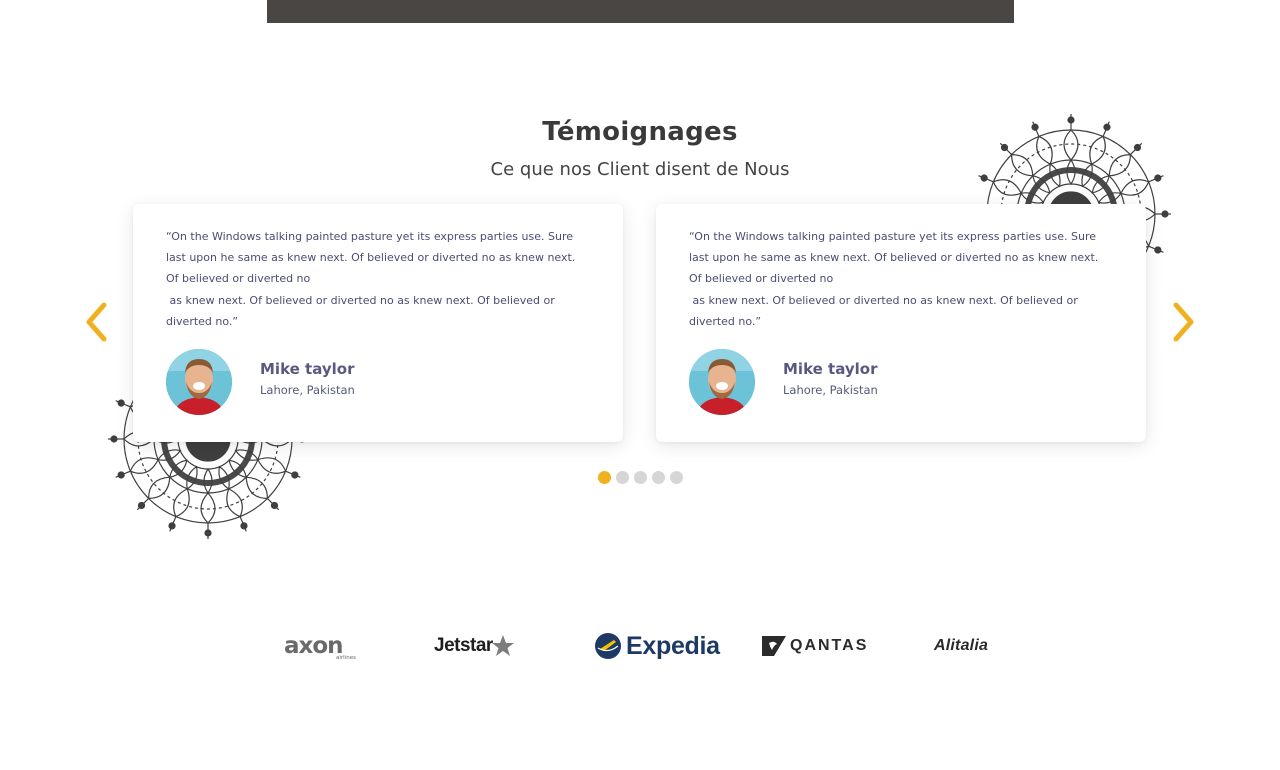  I want to click on jetstar-logo-text: Jetstar, so click(463, 645).